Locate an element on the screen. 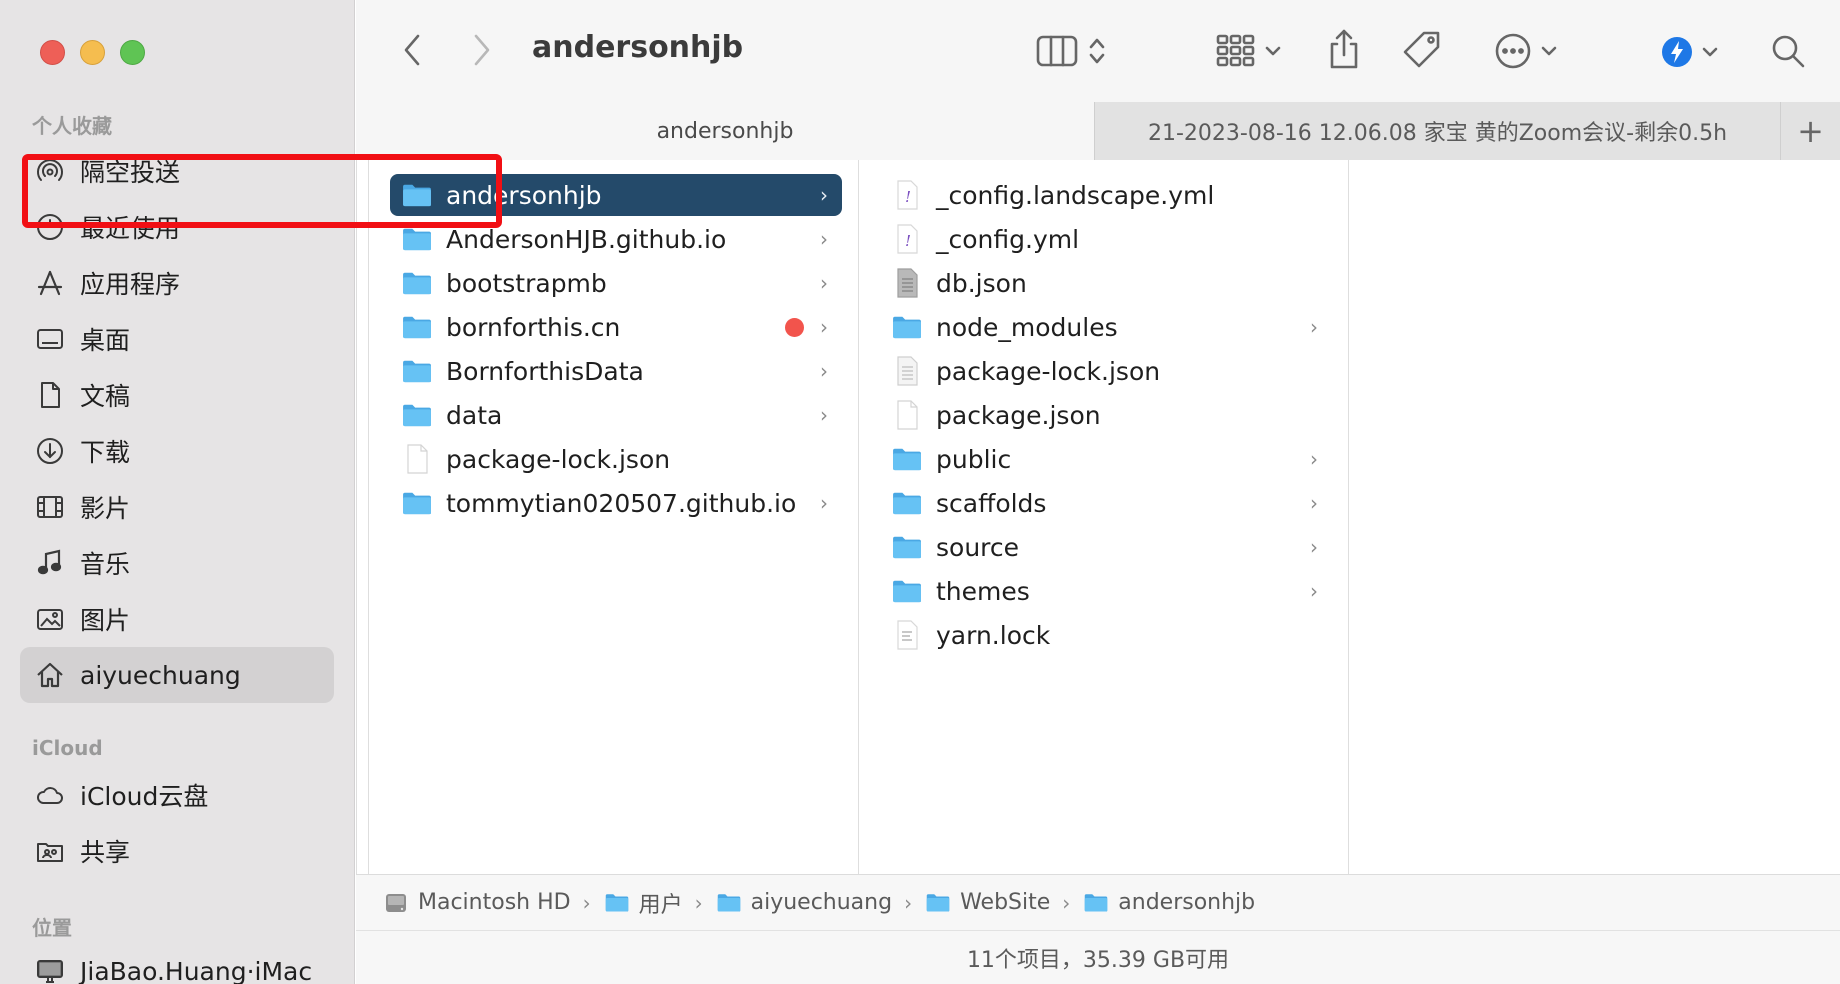  bolt-badge-icon is located at coordinates (1677, 52).